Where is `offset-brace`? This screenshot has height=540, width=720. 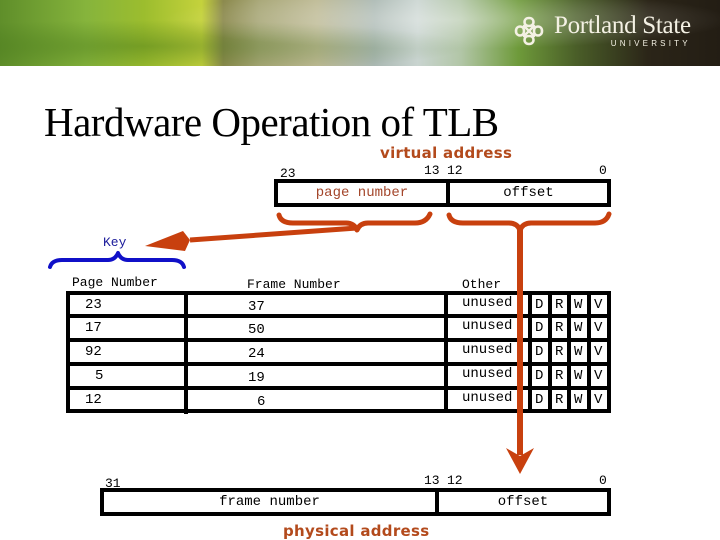
offset-brace is located at coordinates (529, 222).